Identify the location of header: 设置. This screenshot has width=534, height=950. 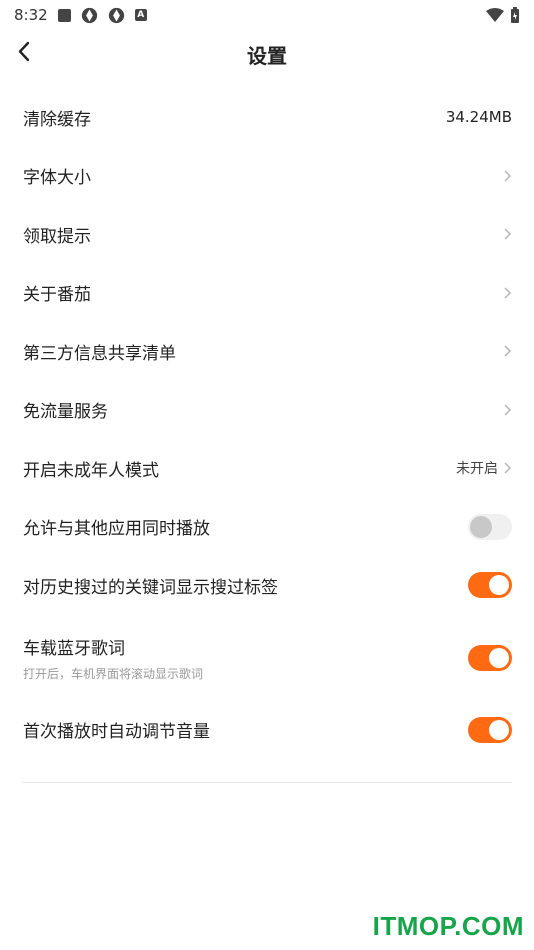
(267, 53).